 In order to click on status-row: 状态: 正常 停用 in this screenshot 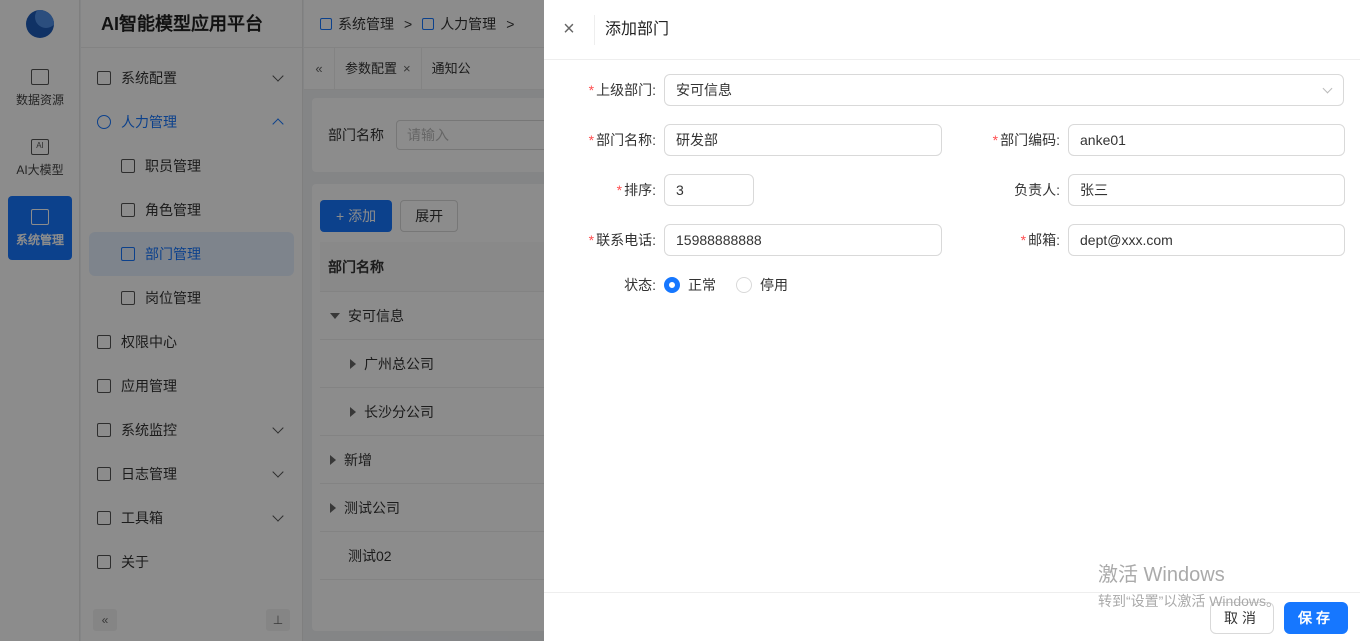, I will do `click(676, 285)`.